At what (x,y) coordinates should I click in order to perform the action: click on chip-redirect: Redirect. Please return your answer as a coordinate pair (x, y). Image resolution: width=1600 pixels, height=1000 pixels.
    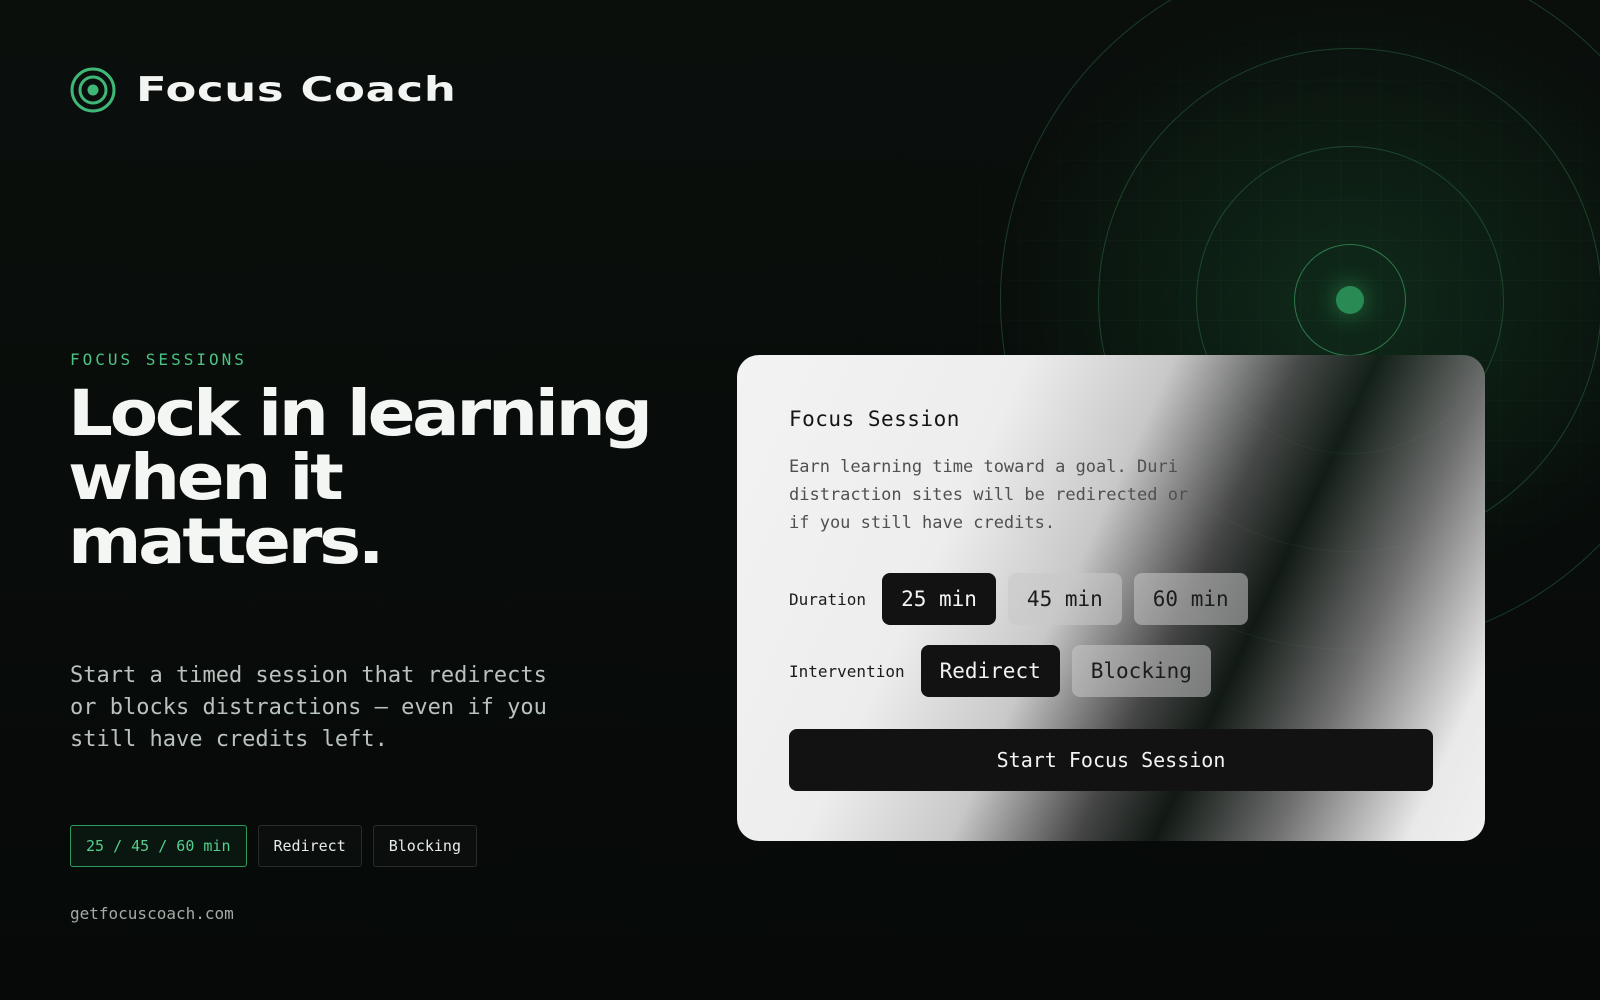
    Looking at the image, I should click on (309, 846).